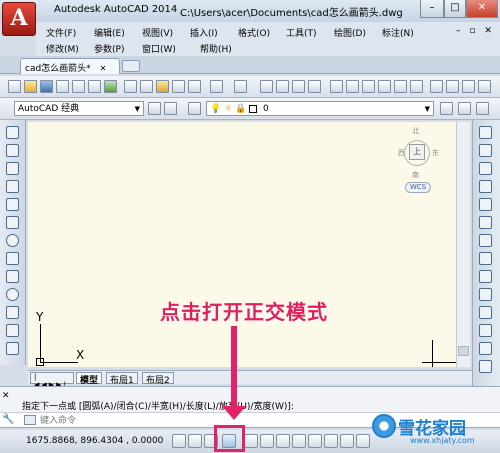  What do you see at coordinates (12, 312) in the screenshot?
I see `ellipse-arc-icon` at bounding box center [12, 312].